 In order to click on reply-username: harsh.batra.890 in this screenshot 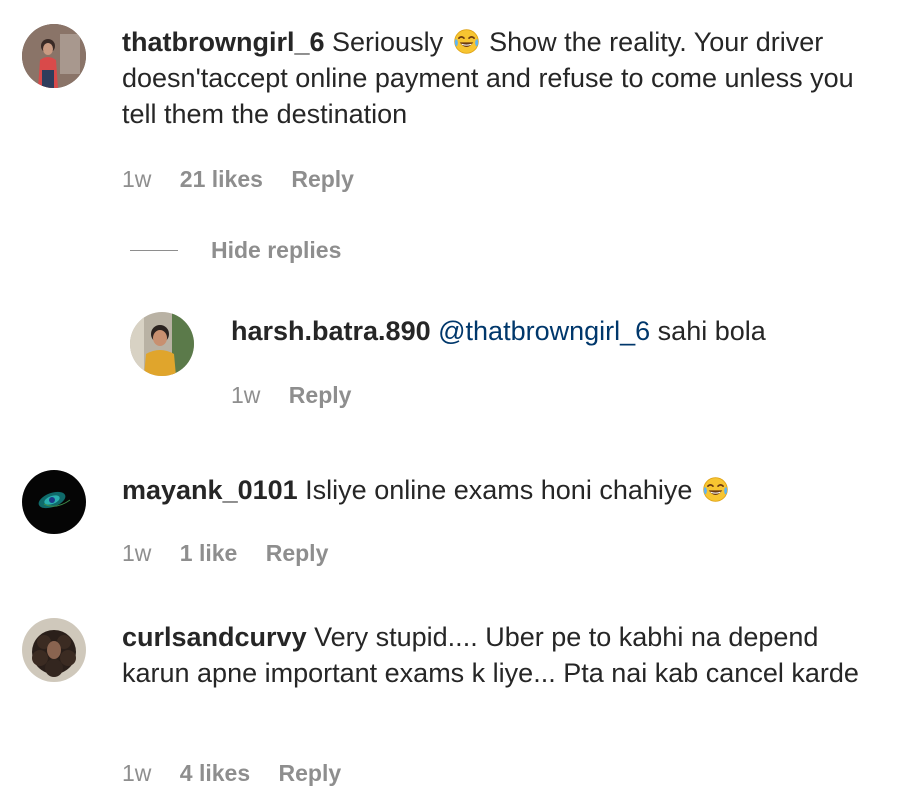, I will do `click(331, 331)`.